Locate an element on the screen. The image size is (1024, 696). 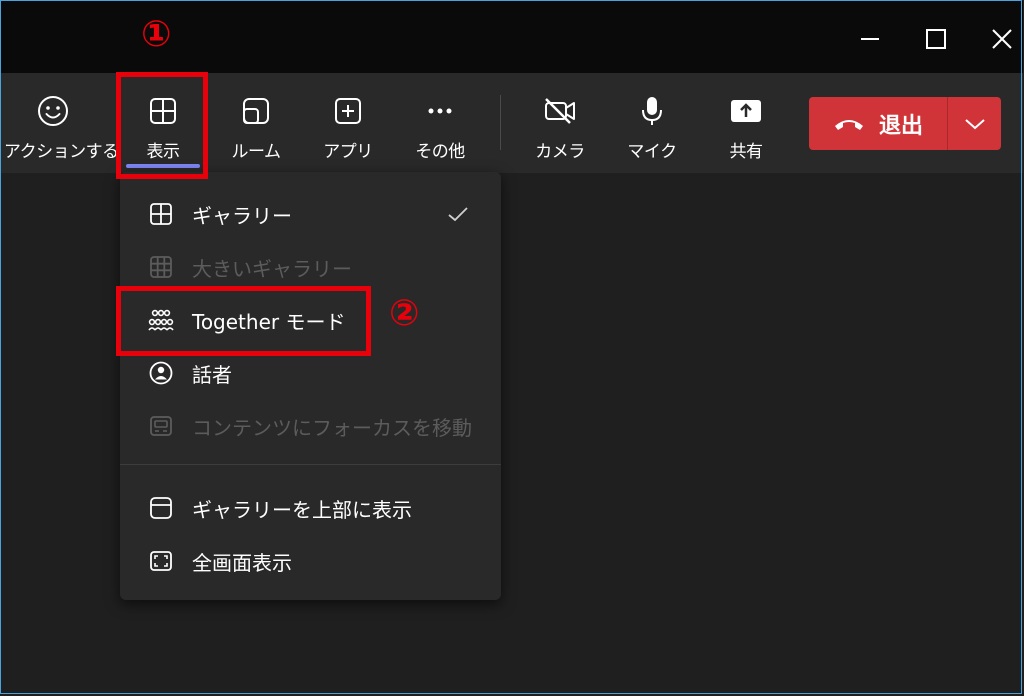
add-app-icon is located at coordinates (348, 111).